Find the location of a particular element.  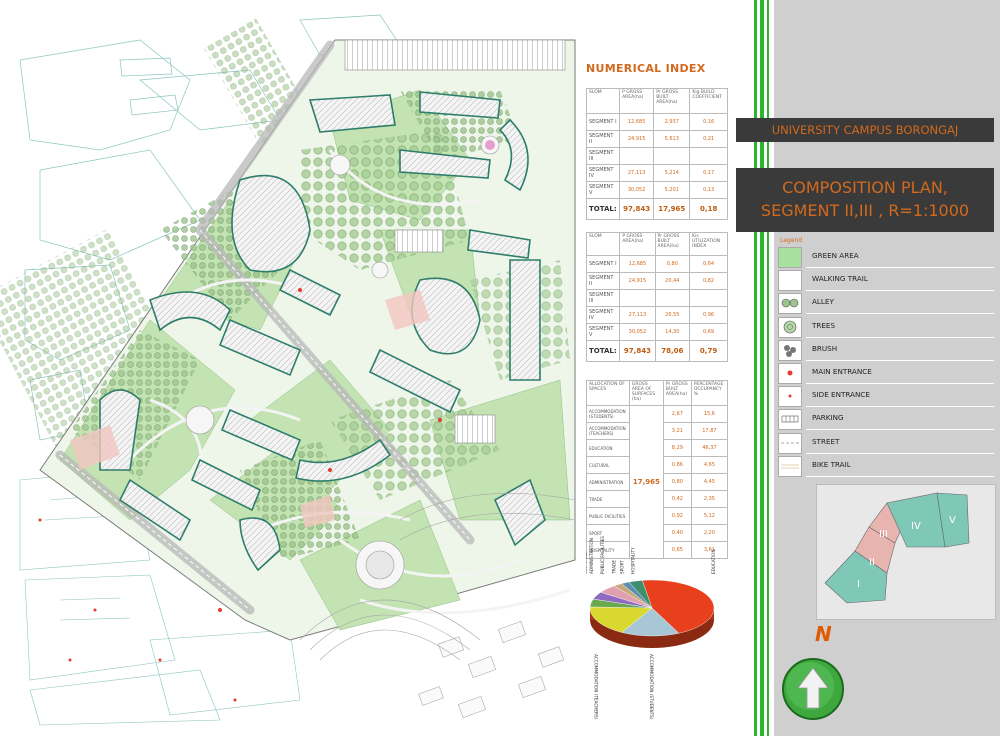

t1-cell: 5,201 is located at coordinates (672, 190).